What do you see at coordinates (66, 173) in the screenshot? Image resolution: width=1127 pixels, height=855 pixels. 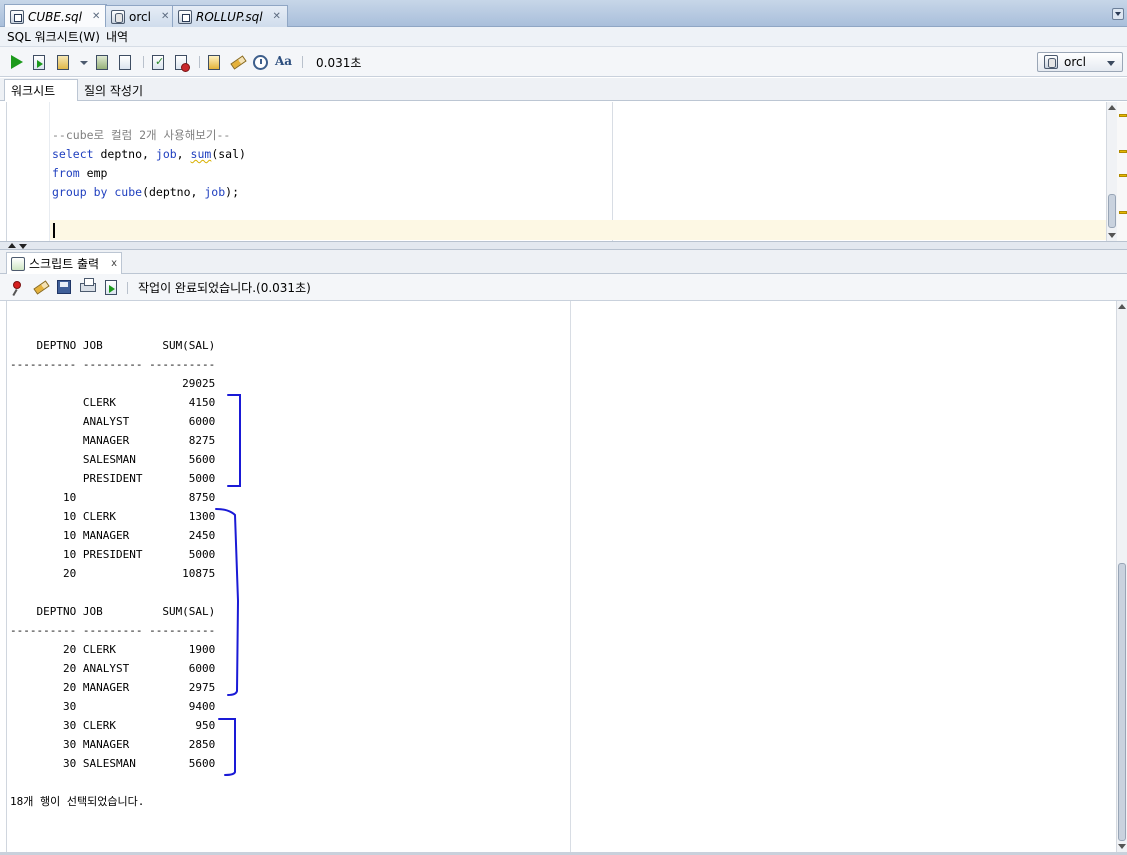 I see `keyword-from: from` at bounding box center [66, 173].